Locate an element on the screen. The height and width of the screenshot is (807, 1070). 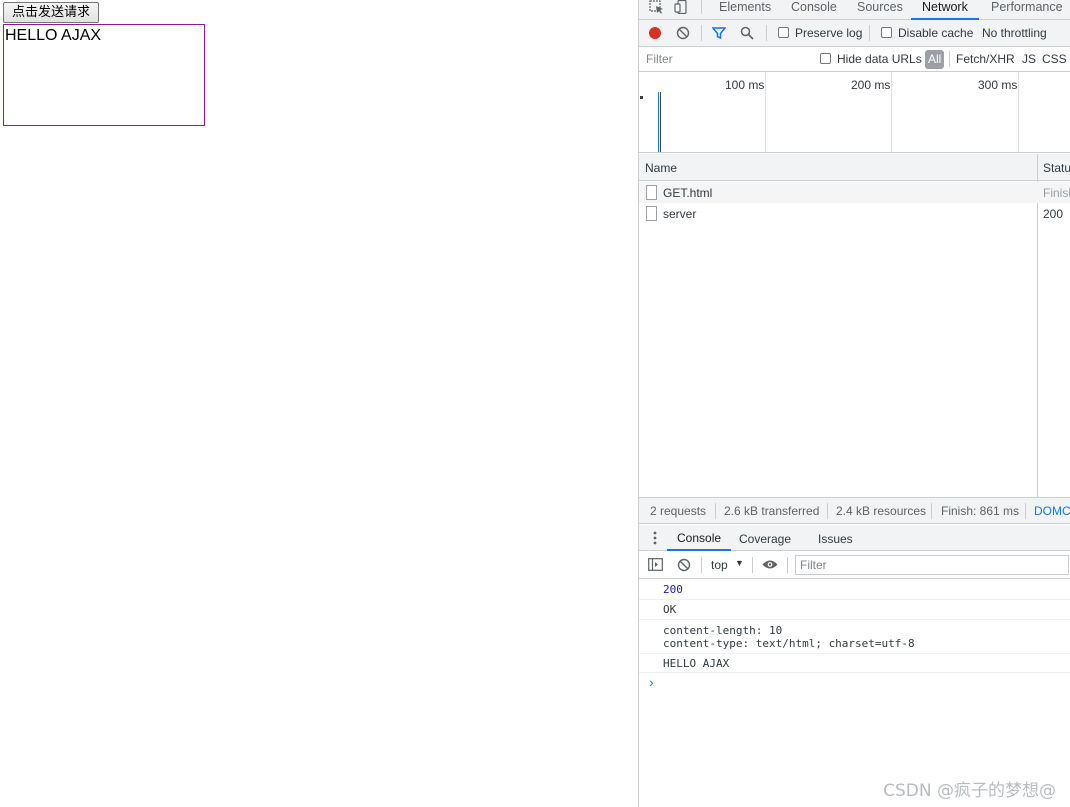
clear-console-icon is located at coordinates (684, 566).